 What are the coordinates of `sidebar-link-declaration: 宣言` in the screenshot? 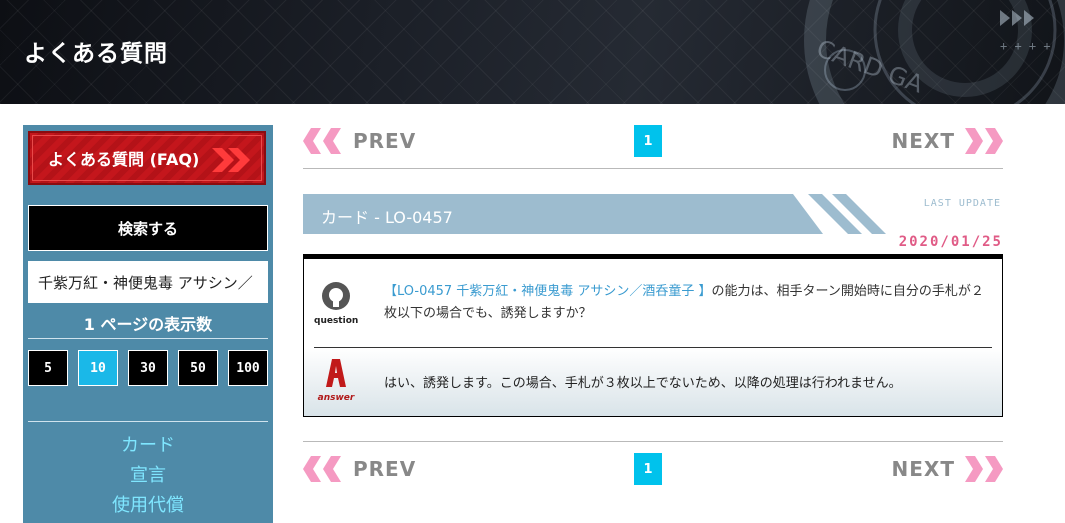 It's located at (148, 476).